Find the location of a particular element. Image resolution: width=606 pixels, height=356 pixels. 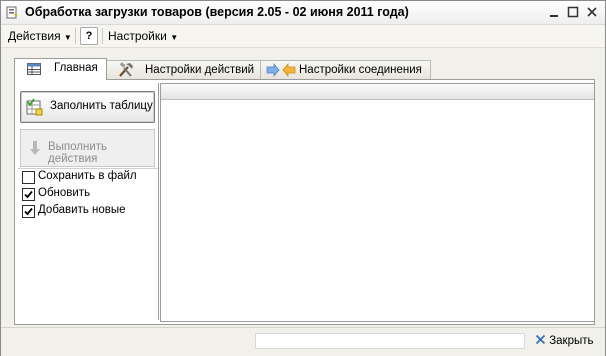

close-button: Закрыть is located at coordinates (564, 340).